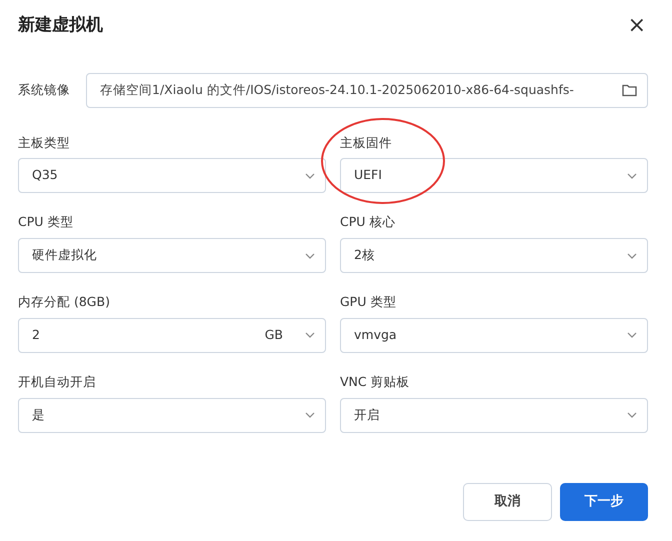 The image size is (672, 541). I want to click on field-label: 主板类型, so click(44, 143).